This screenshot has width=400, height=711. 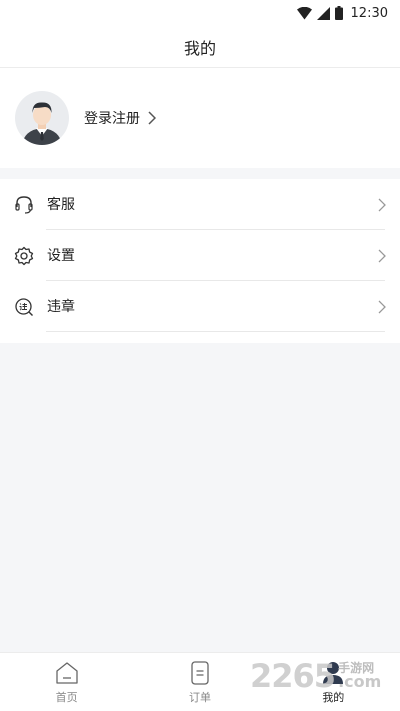 I want to click on avatar-icon, so click(x=42, y=118).